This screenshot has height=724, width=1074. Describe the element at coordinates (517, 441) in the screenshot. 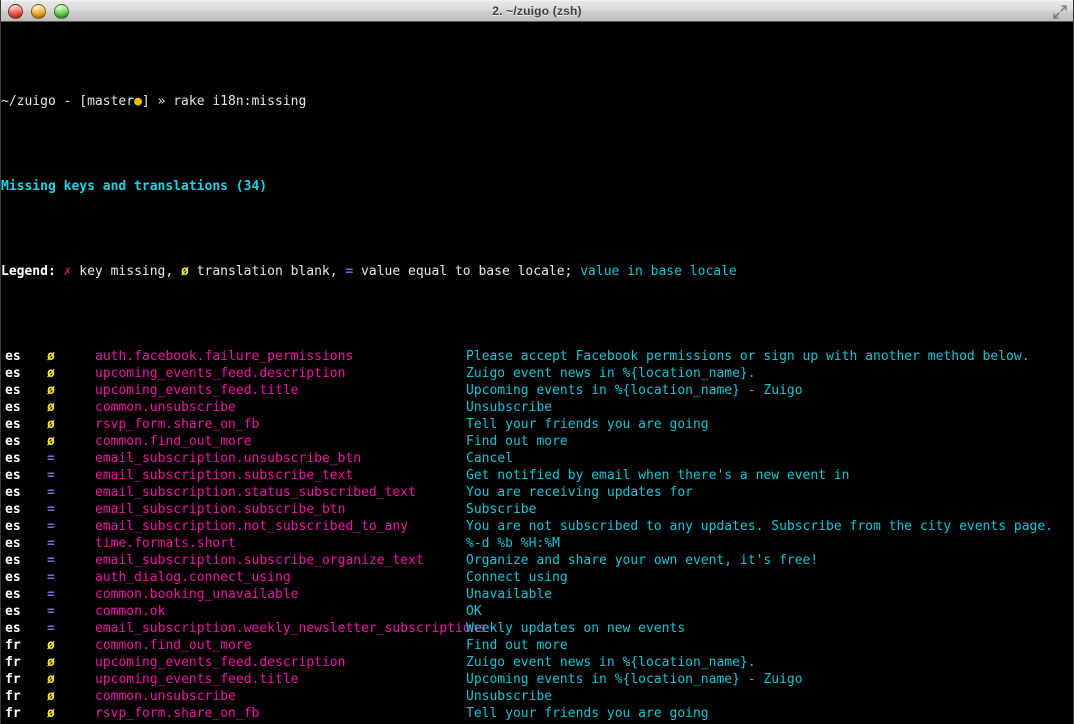

I see `row-base-value: Find out more` at that location.